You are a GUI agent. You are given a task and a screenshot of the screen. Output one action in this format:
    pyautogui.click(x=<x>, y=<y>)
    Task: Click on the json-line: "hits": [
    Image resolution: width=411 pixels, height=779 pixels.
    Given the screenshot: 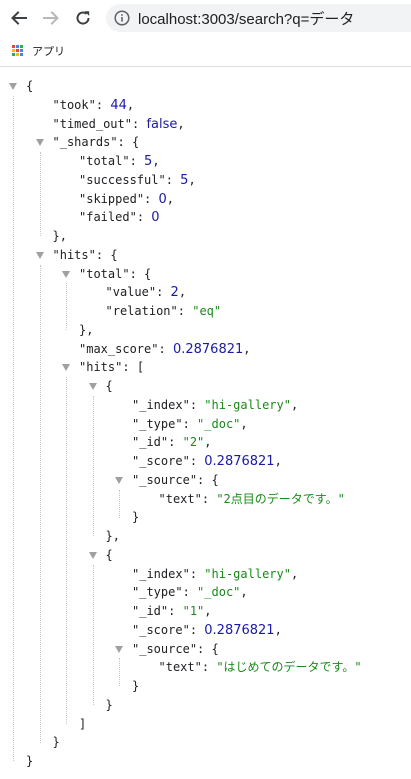 What is the action you would take?
    pyautogui.click(x=112, y=367)
    